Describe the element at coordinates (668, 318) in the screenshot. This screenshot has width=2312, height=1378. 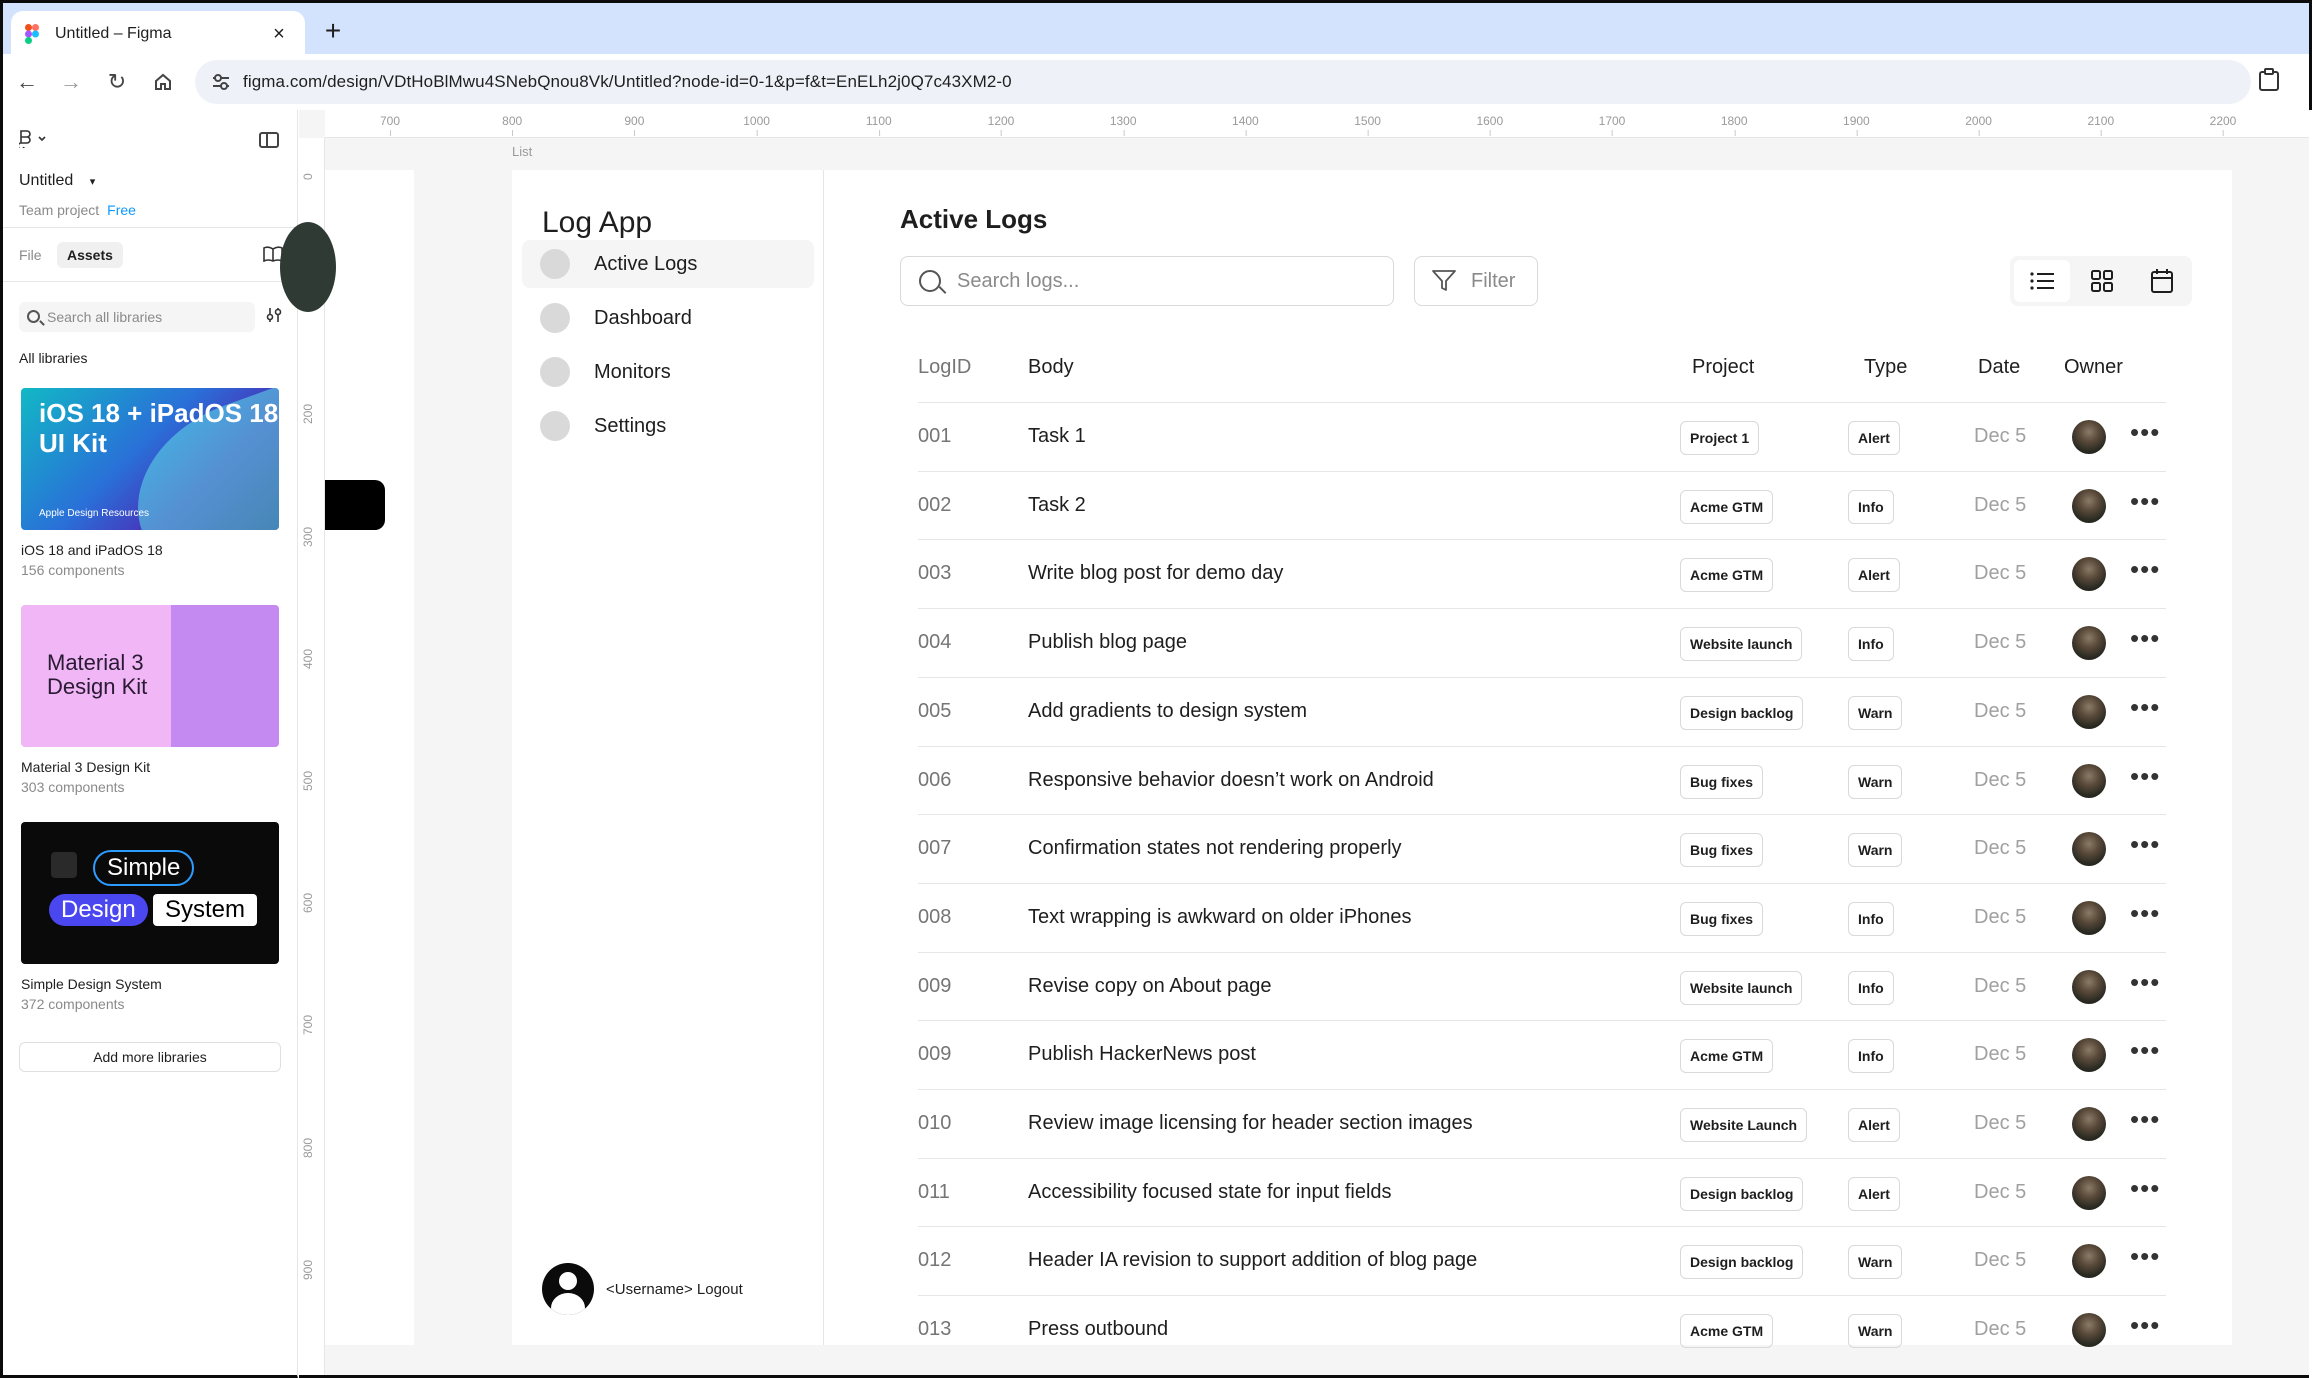
I see `nav-item-dashboard: Dashboard` at that location.